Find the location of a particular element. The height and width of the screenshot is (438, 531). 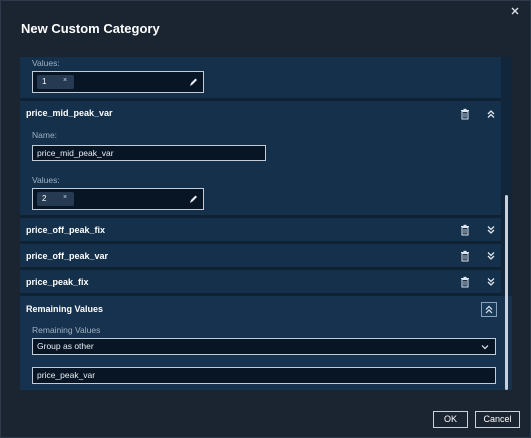

category-title: price_off_peak_var is located at coordinates (67, 256).